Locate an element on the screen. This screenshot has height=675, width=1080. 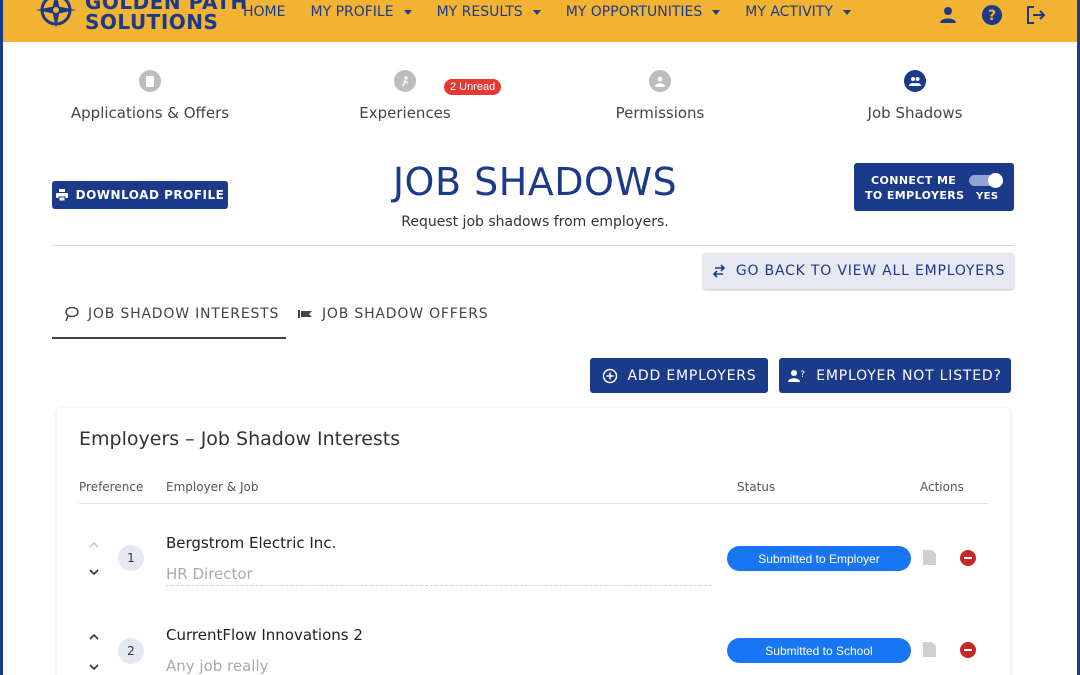
toggle-state-label: YES is located at coordinates (987, 196).